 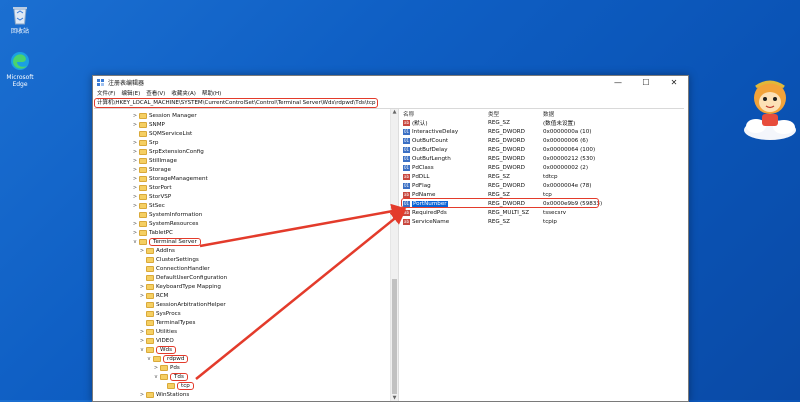 What do you see at coordinates (543, 149) in the screenshot?
I see `value-row: 01 OutBufDelay REG_DWORD 0x00000064 (100)` at bounding box center [543, 149].